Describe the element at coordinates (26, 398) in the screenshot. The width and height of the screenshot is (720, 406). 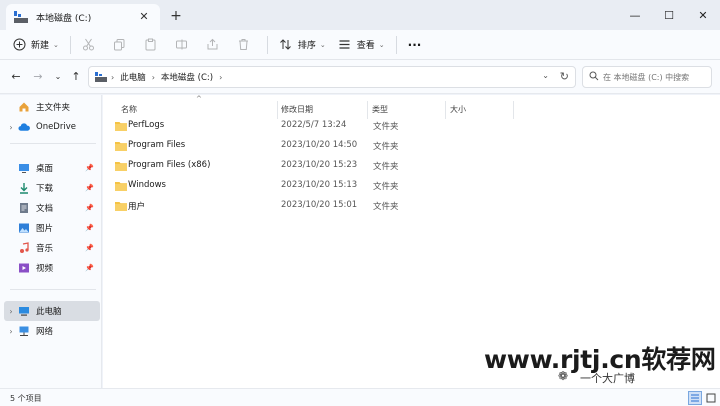
I see `item-count: 5 个项目` at that location.